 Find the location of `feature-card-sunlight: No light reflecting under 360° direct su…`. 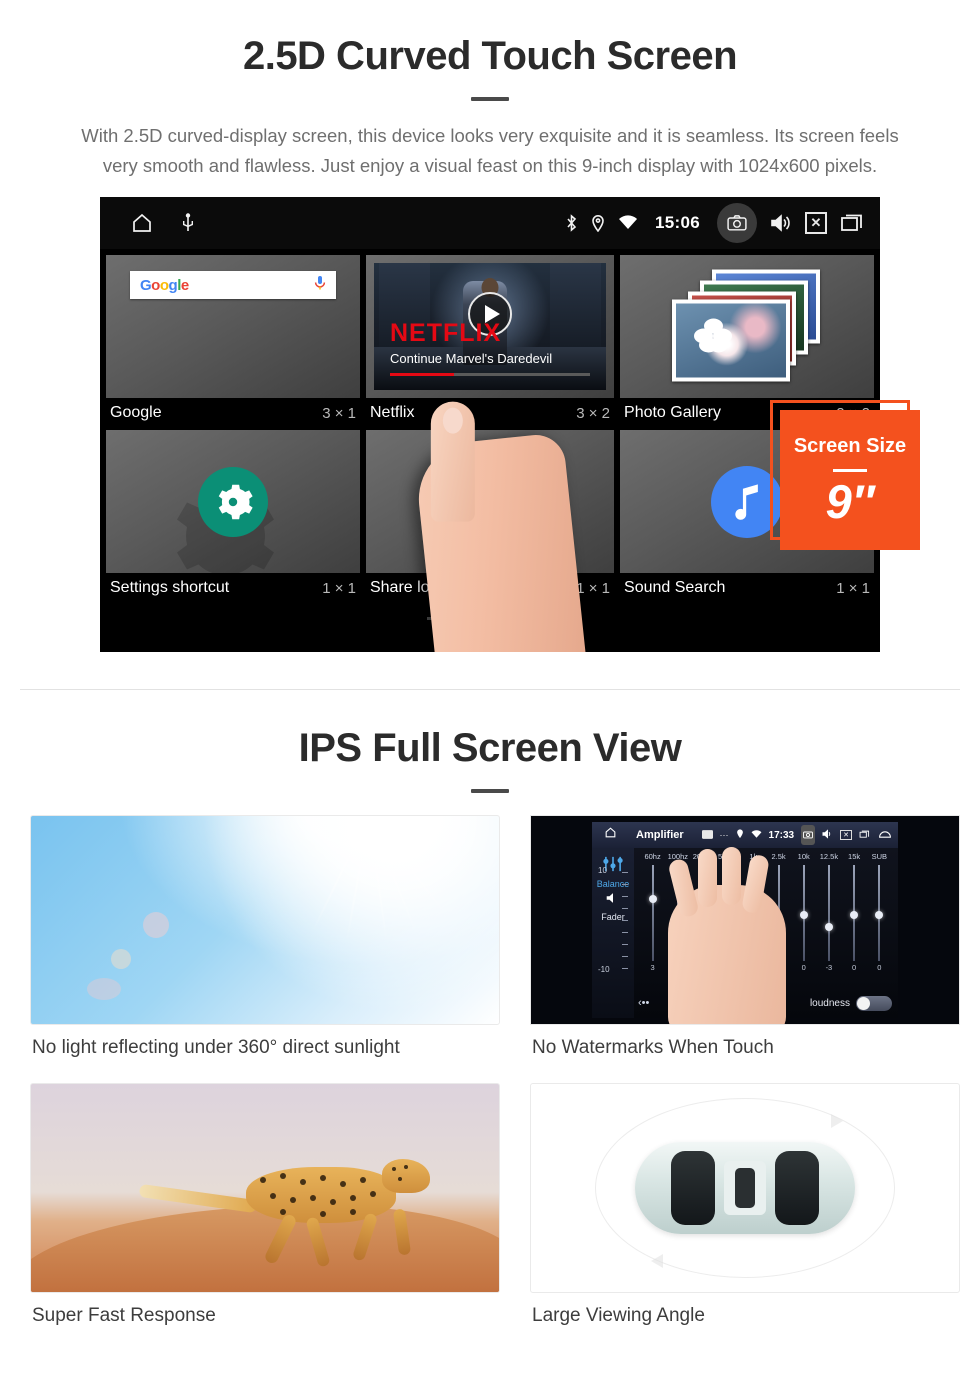

feature-card-sunlight: No light reflecting under 360° direct su… is located at coordinates (265, 944).